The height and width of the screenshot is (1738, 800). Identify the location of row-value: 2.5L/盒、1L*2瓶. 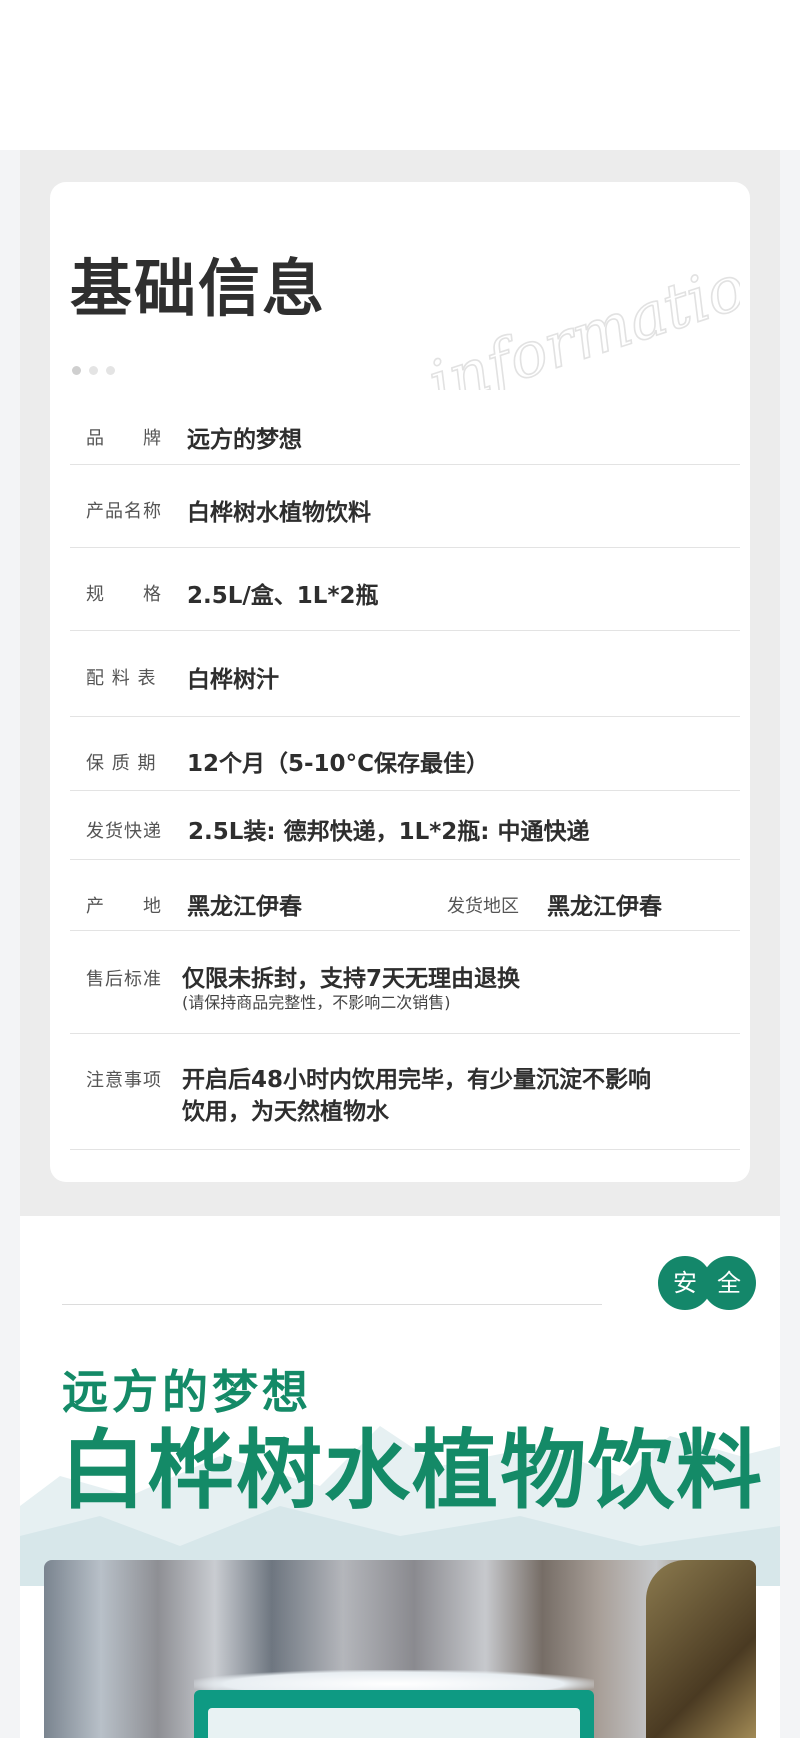
(283, 596).